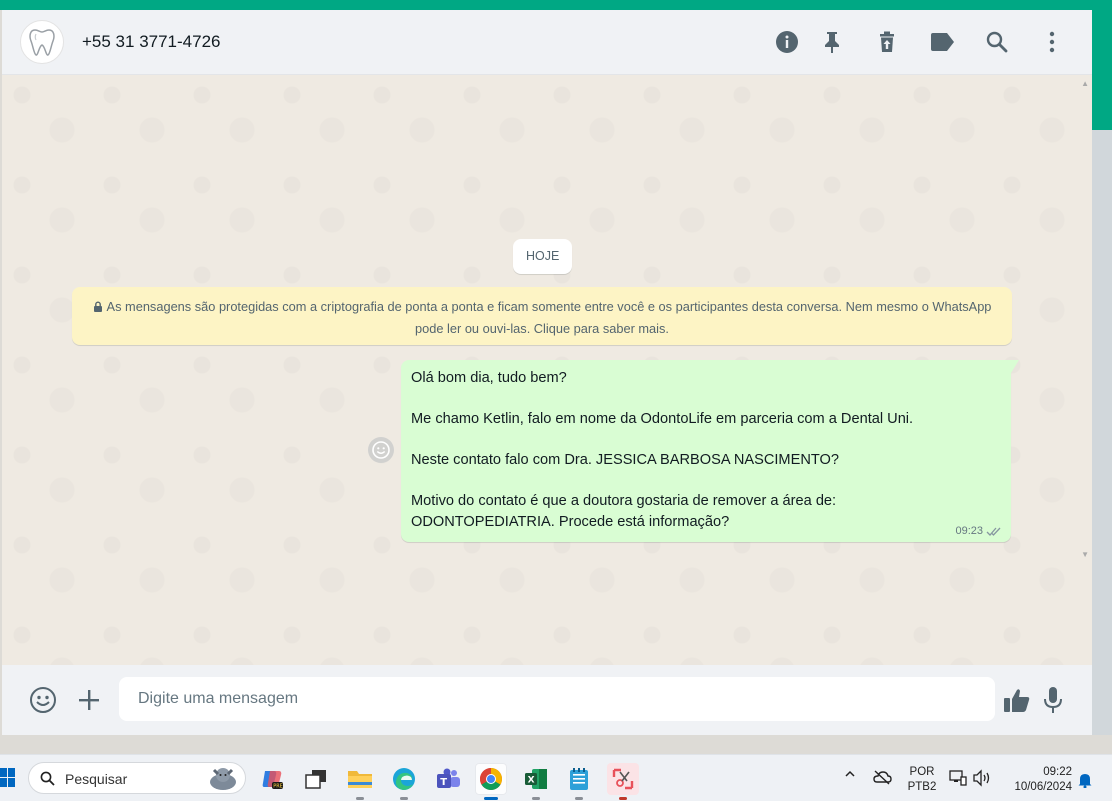 Image resolution: width=1112 pixels, height=801 pixels. Describe the element at coordinates (958, 780) in the screenshot. I see `network-icon` at that location.